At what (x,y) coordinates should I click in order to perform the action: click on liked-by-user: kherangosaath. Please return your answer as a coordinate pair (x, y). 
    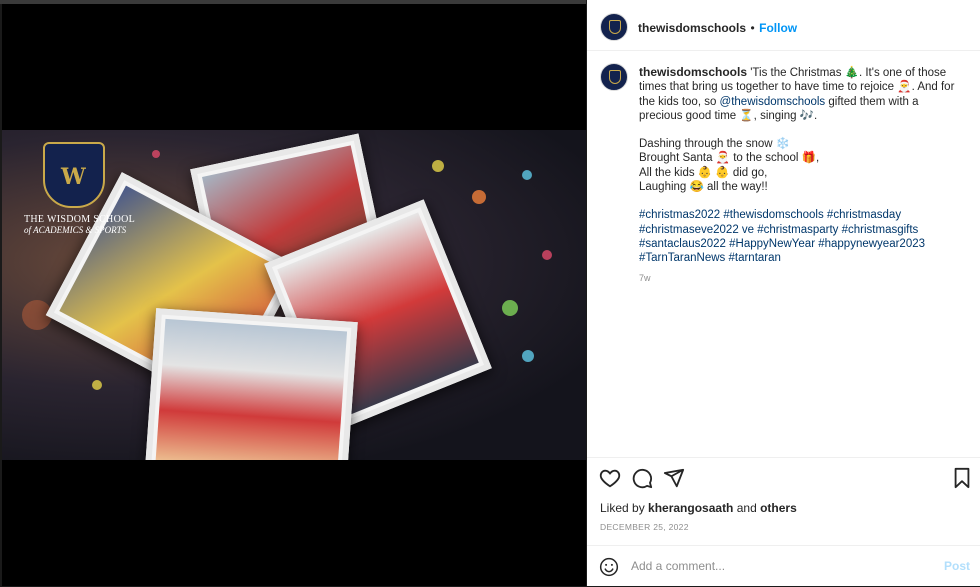
    Looking at the image, I should click on (690, 508).